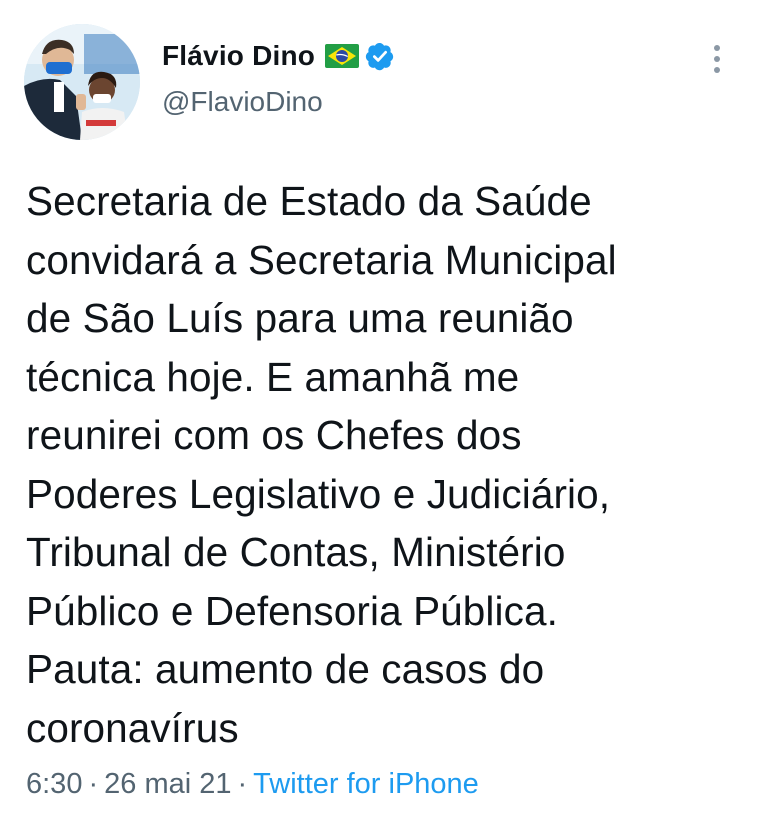 The image size is (760, 832). Describe the element at coordinates (342, 56) in the screenshot. I see `brazil-flag-icon` at that location.